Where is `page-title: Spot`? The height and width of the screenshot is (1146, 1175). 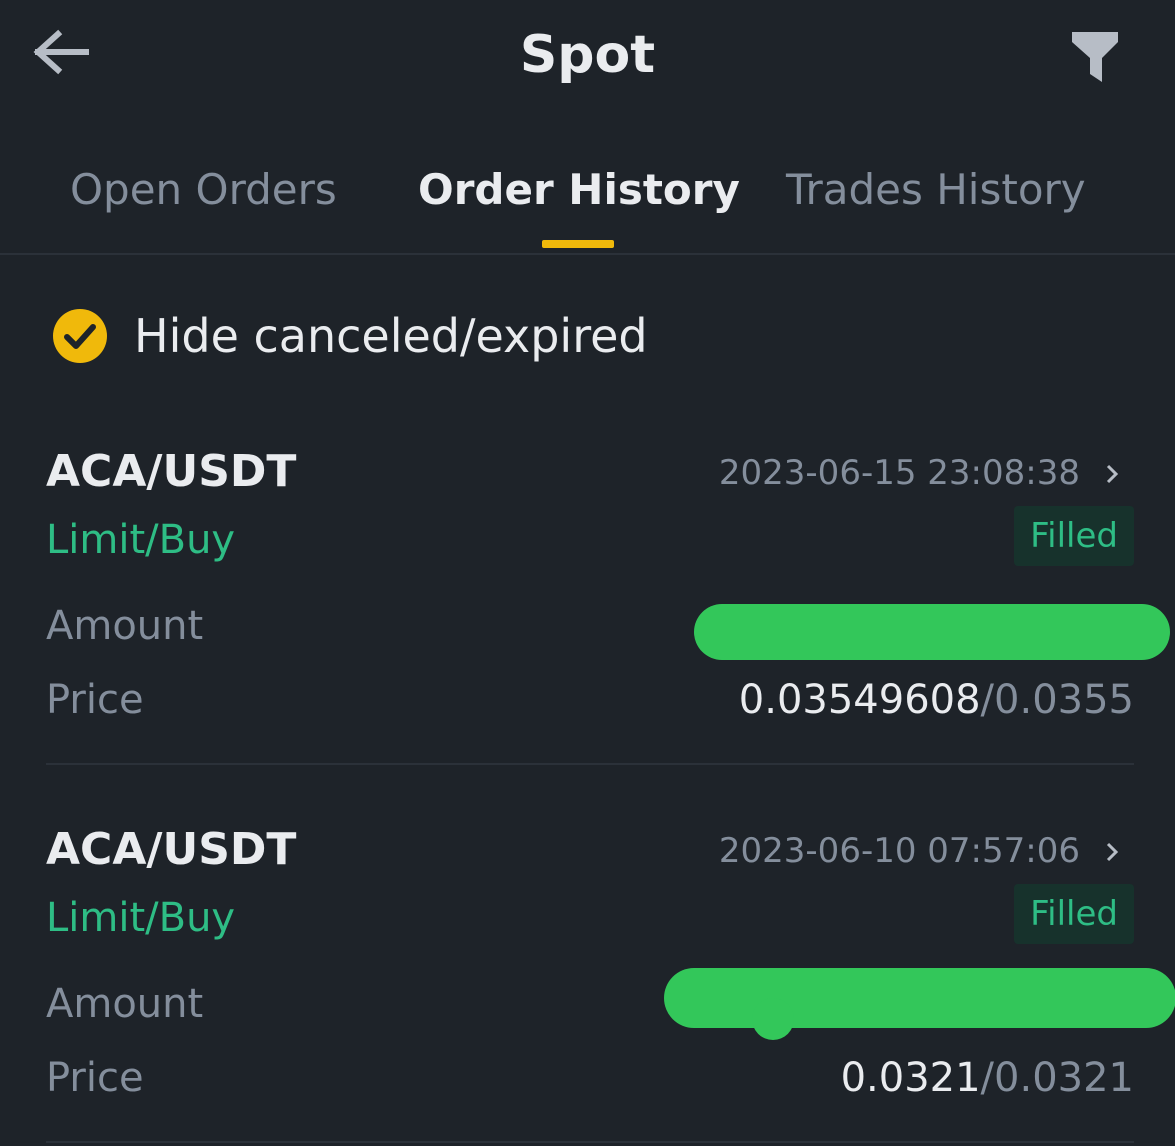
page-title: Spot is located at coordinates (587, 55).